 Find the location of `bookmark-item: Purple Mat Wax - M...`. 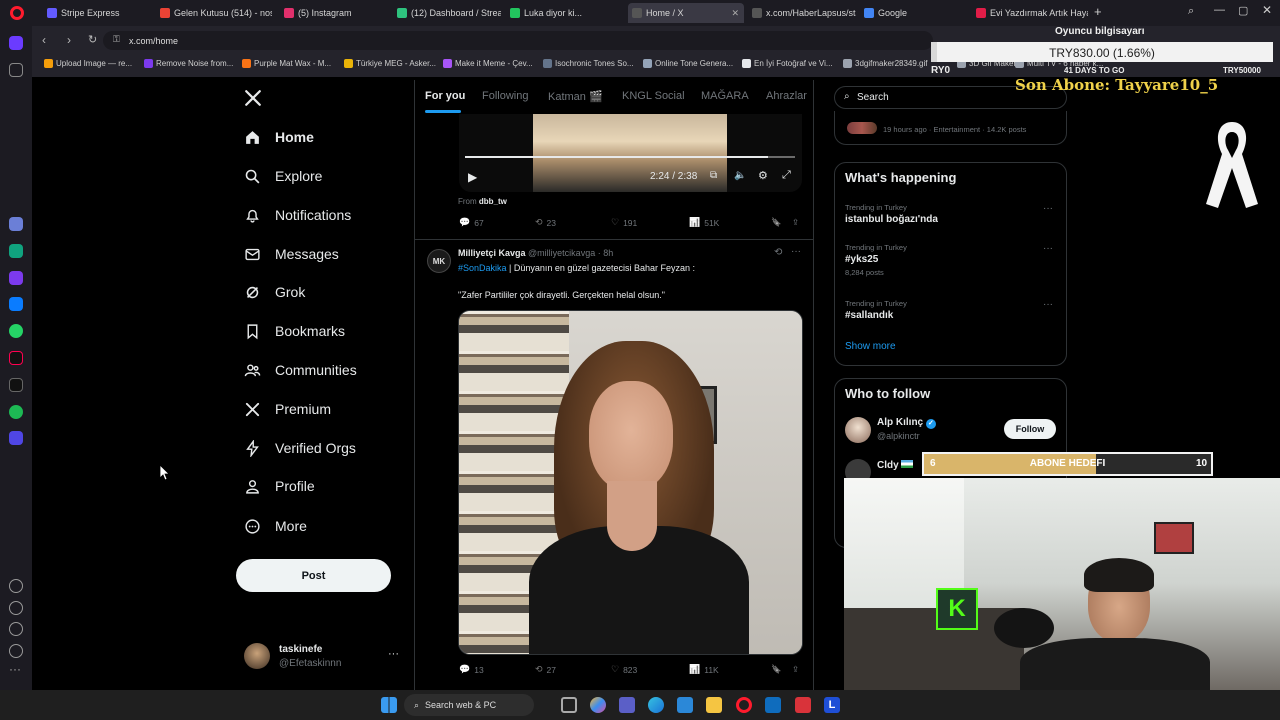

bookmark-item: Purple Mat Wax - M... is located at coordinates (286, 63).